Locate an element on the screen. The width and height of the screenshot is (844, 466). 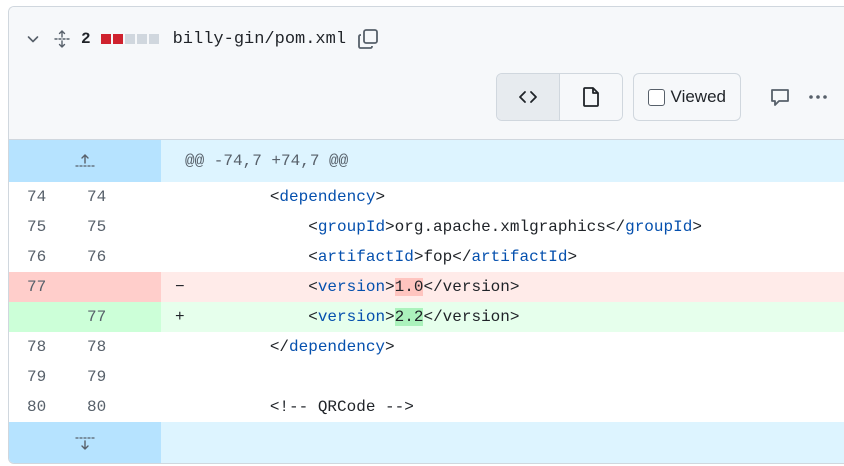
copy-icon is located at coordinates (368, 39).